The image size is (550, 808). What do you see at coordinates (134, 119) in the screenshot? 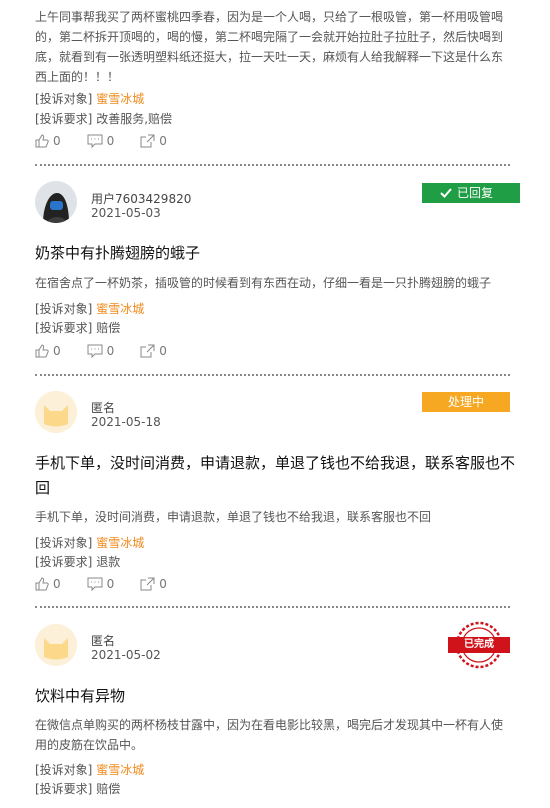
I see `request-value: 改善服务,赔偿` at bounding box center [134, 119].